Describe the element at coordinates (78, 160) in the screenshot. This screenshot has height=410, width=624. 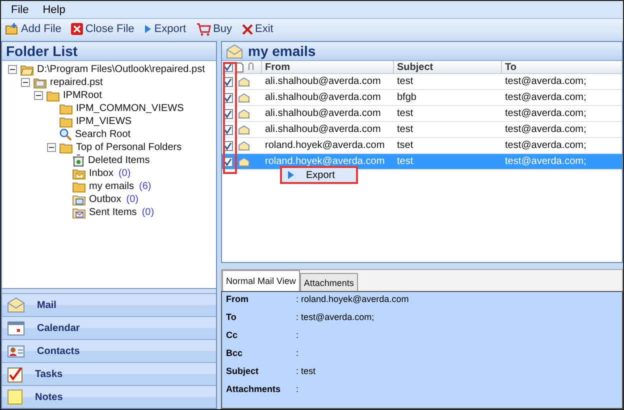
I see `trash-icon` at that location.